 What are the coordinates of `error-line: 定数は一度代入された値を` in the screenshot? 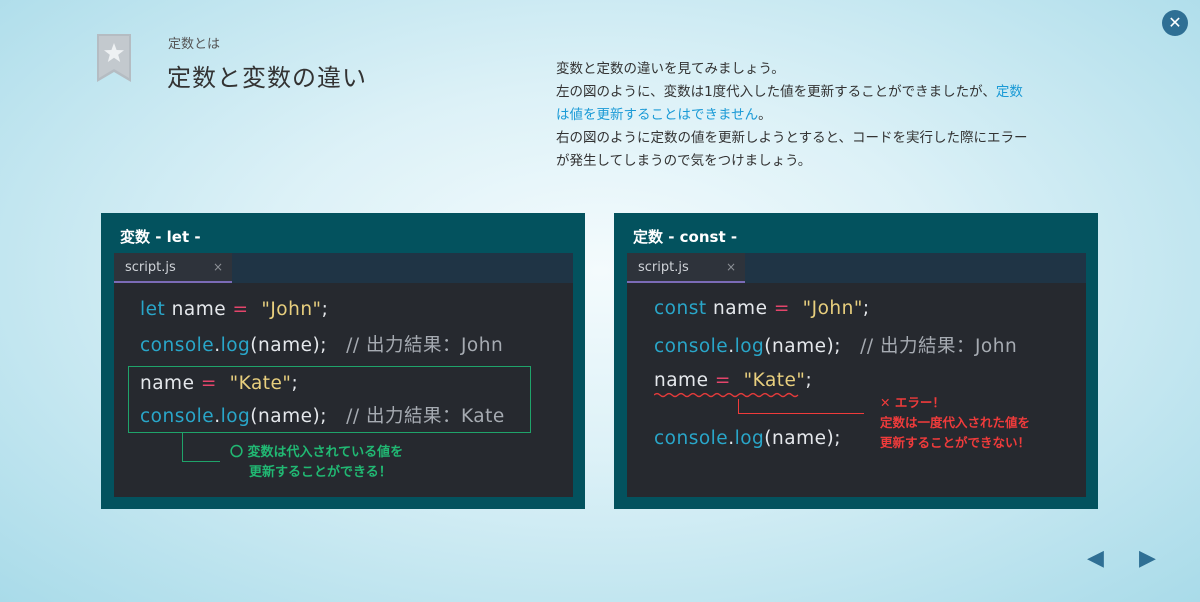 It's located at (955, 422).